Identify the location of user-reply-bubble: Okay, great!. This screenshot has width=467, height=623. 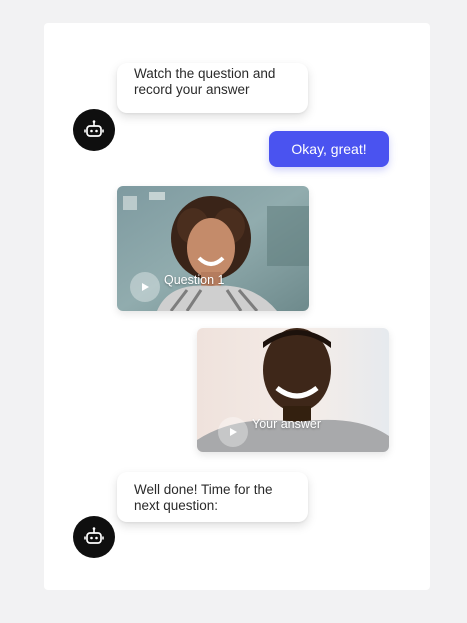
(329, 149).